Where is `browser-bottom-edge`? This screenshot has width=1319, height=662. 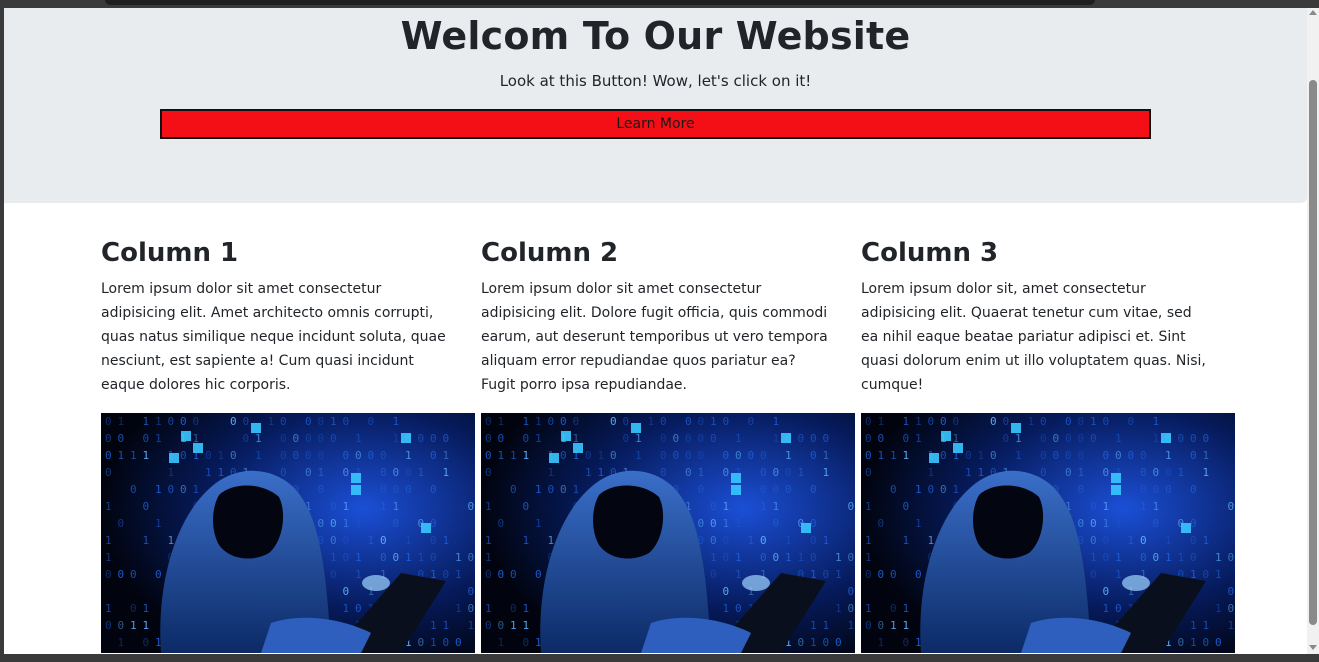
browser-bottom-edge is located at coordinates (659, 658).